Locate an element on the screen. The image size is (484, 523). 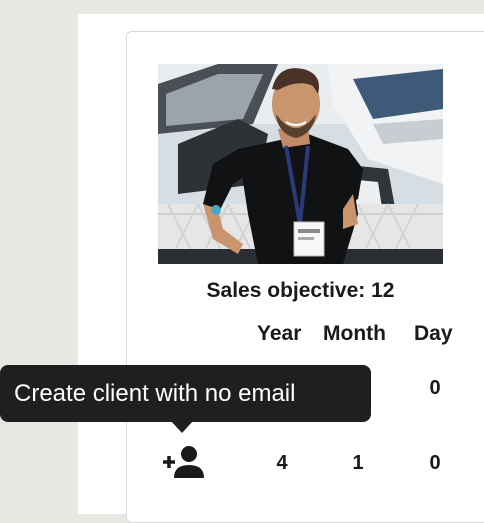
row2-day: 0 is located at coordinates (435, 463).